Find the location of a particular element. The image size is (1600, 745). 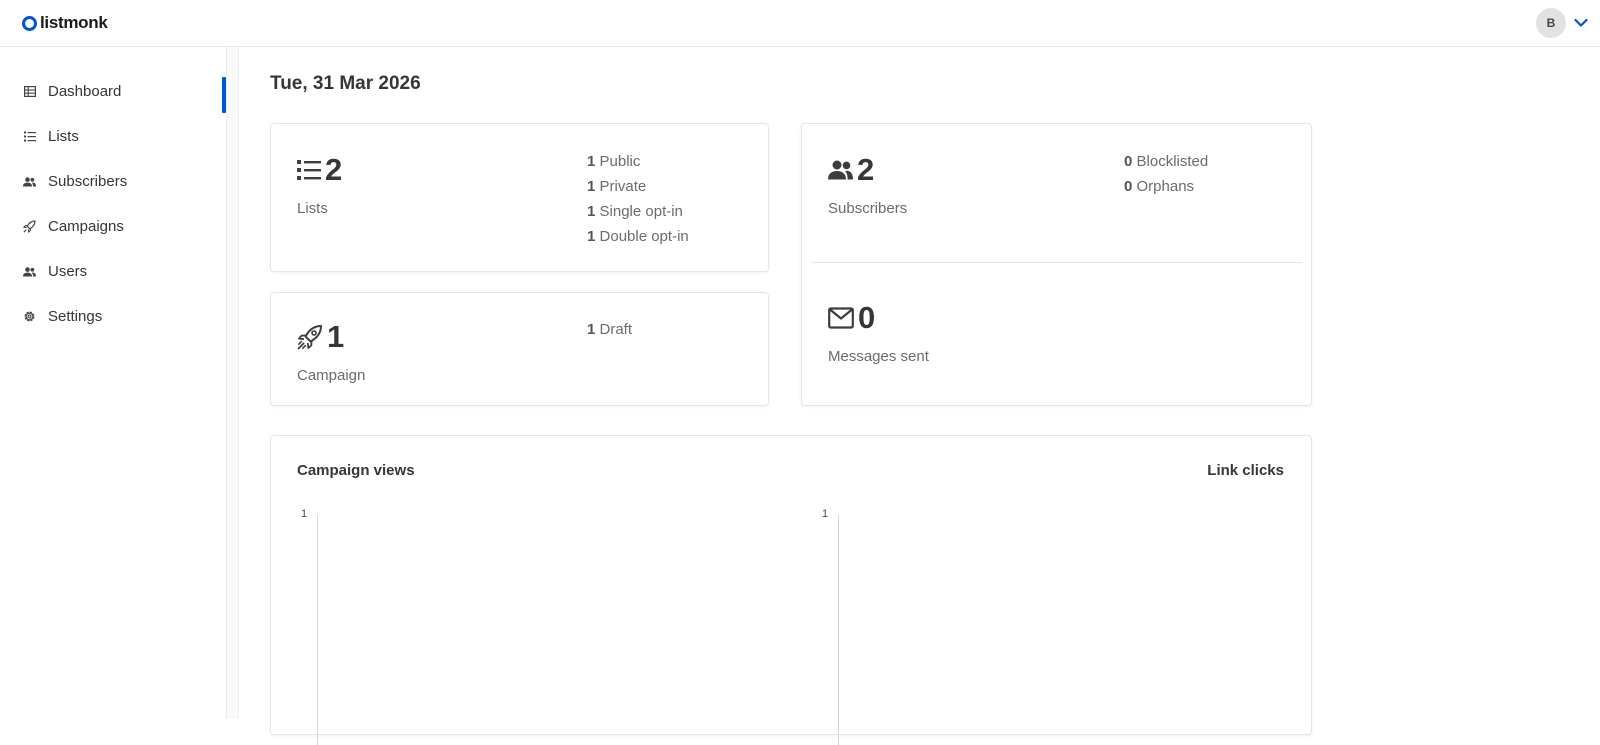

lists-count: 2 is located at coordinates (319, 170).